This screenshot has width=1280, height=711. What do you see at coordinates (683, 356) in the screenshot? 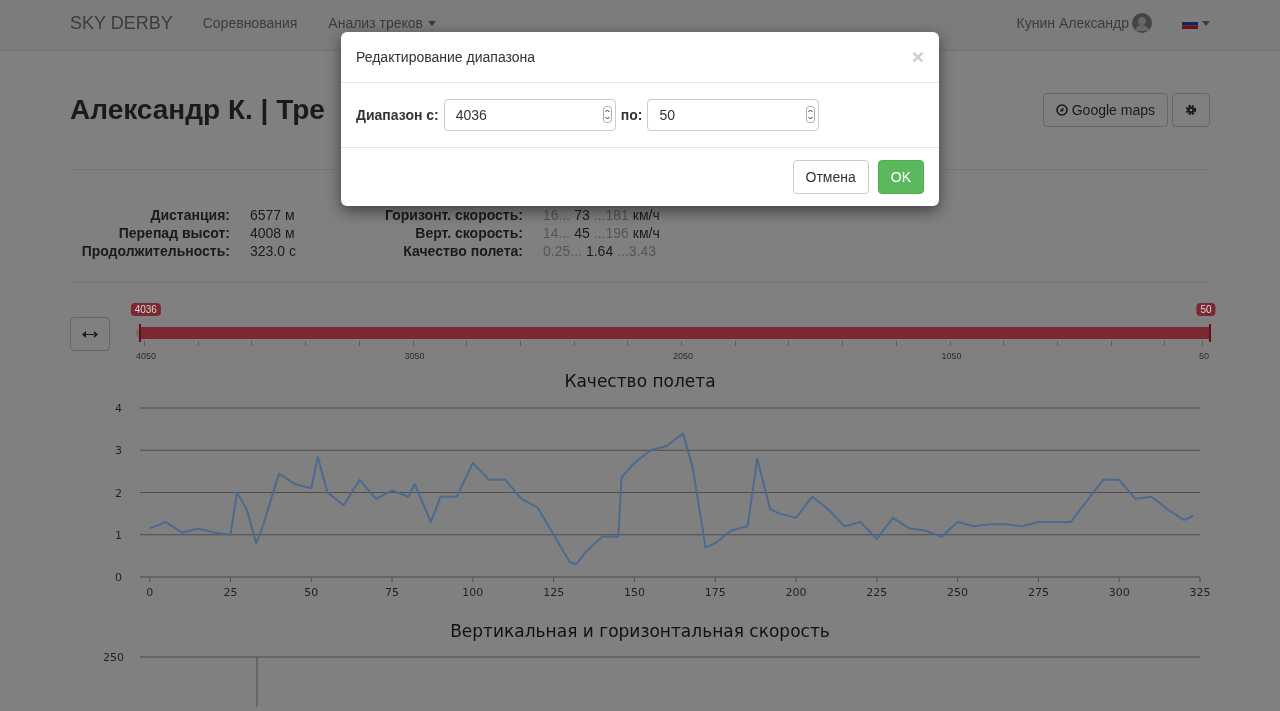
I see `tick-label: 2050` at bounding box center [683, 356].